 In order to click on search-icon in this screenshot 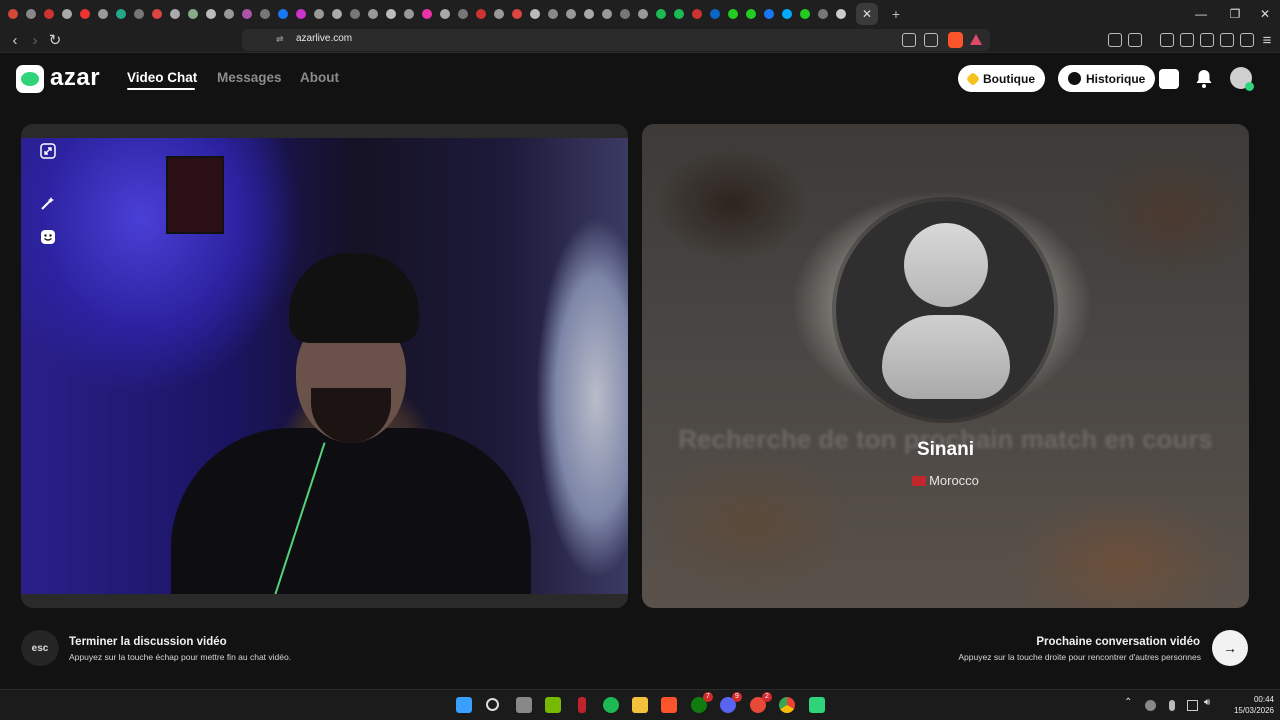, I will do `click(492, 704)`.